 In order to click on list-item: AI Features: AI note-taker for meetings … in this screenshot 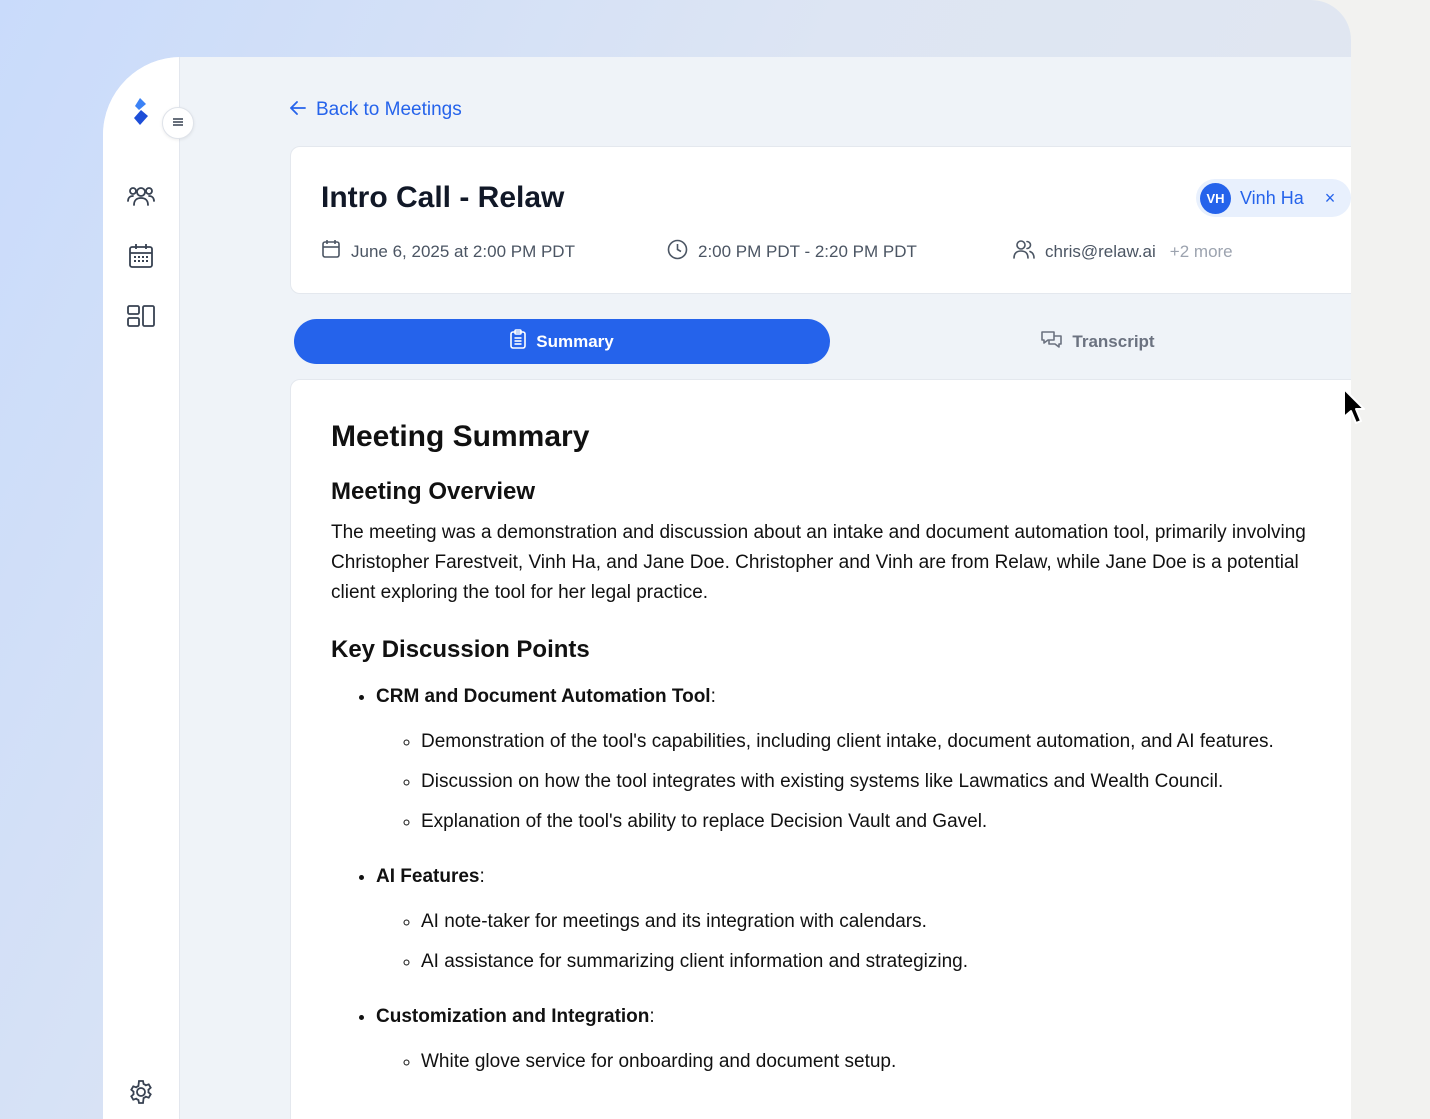, I will do `click(853, 919)`.